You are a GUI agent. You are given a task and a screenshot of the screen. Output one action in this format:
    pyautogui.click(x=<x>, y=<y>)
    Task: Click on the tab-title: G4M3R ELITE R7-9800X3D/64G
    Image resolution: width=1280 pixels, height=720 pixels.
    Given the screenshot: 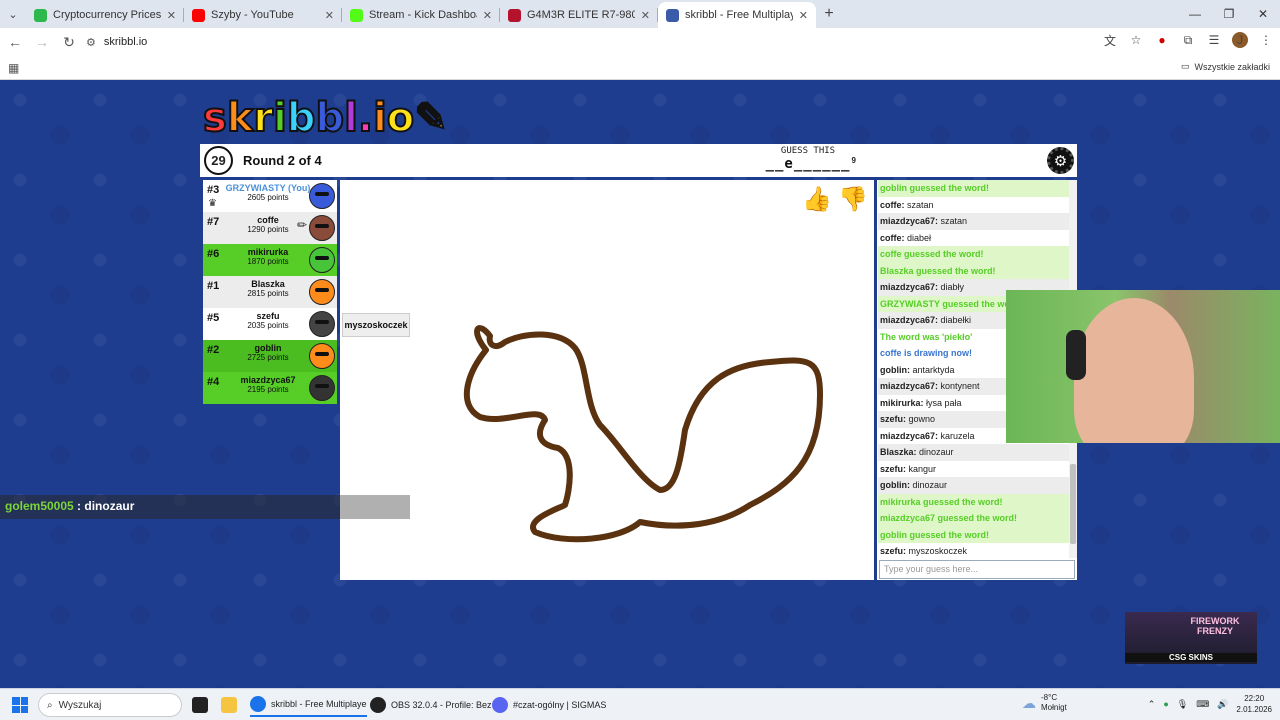 What is the action you would take?
    pyautogui.click(x=581, y=15)
    